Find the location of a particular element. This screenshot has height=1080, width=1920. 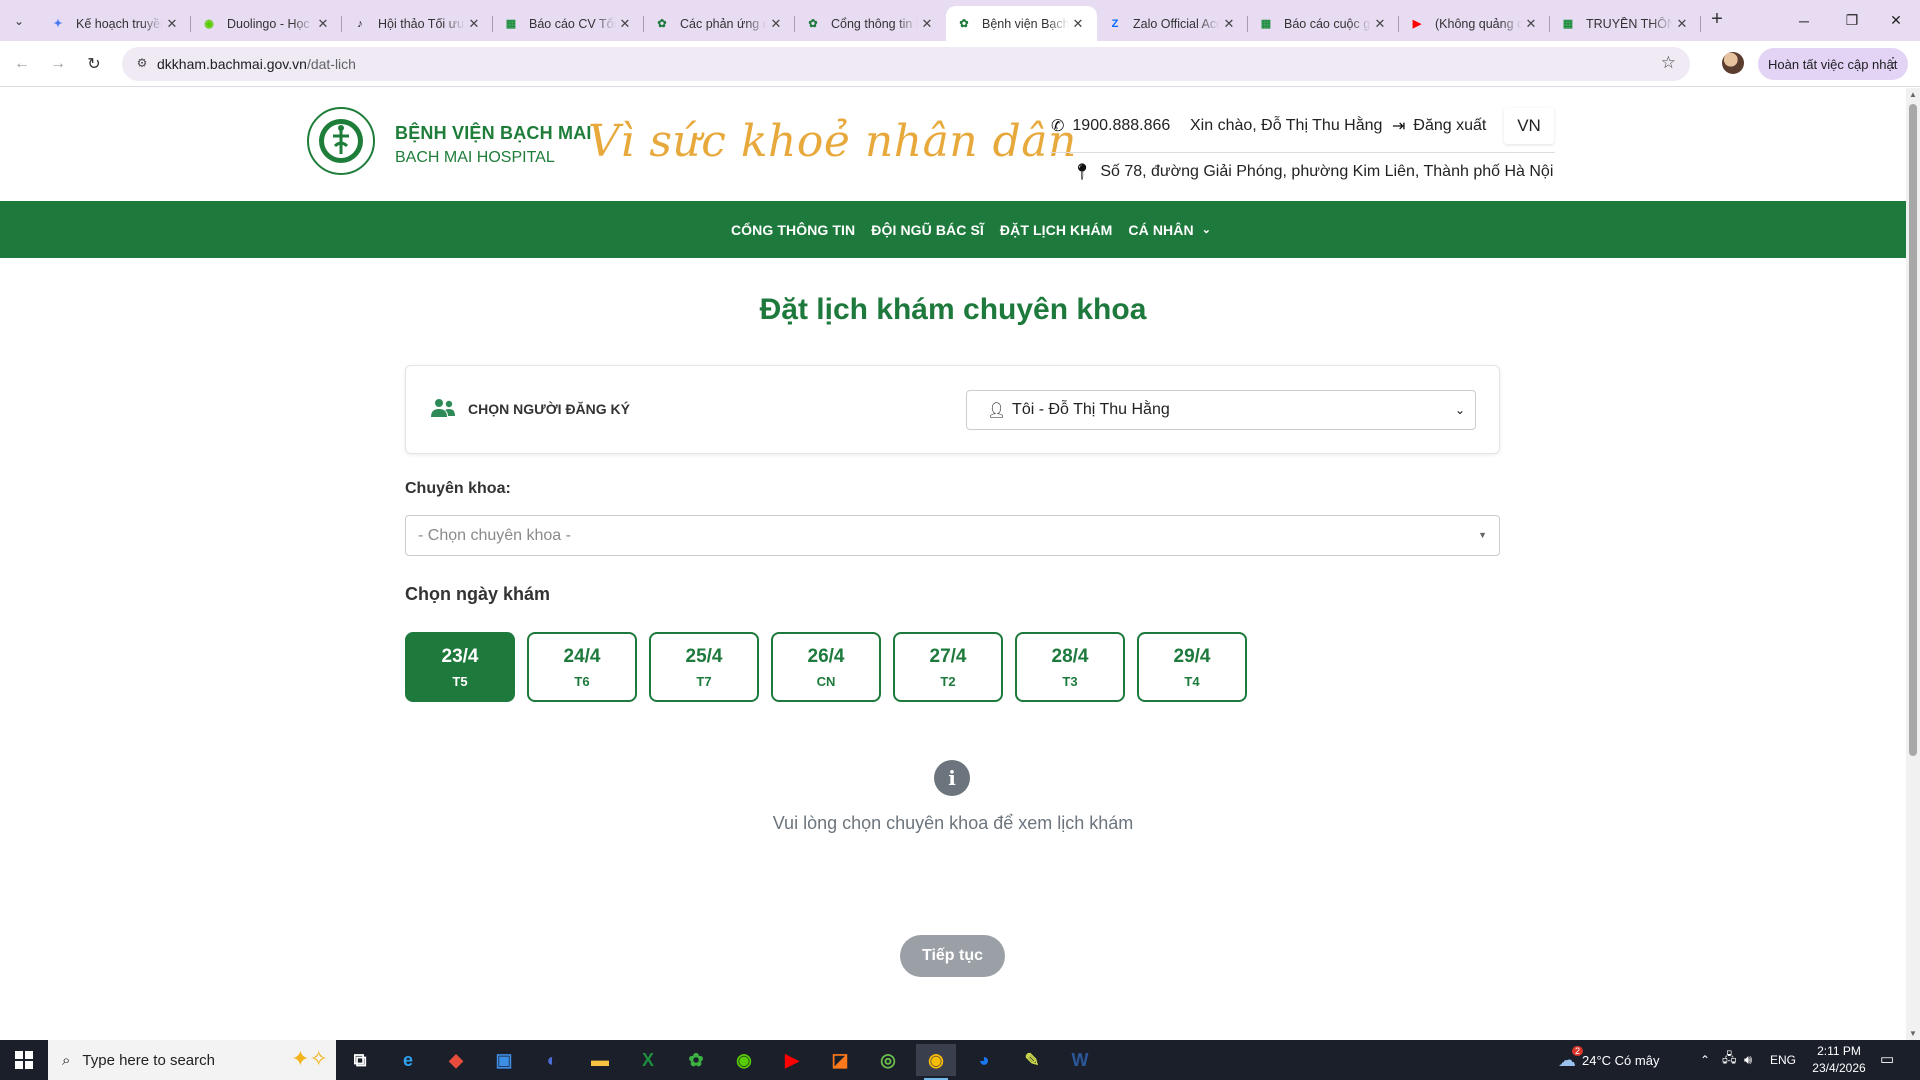

page-scrollbar: ▲ ▼ is located at coordinates (1913, 564).